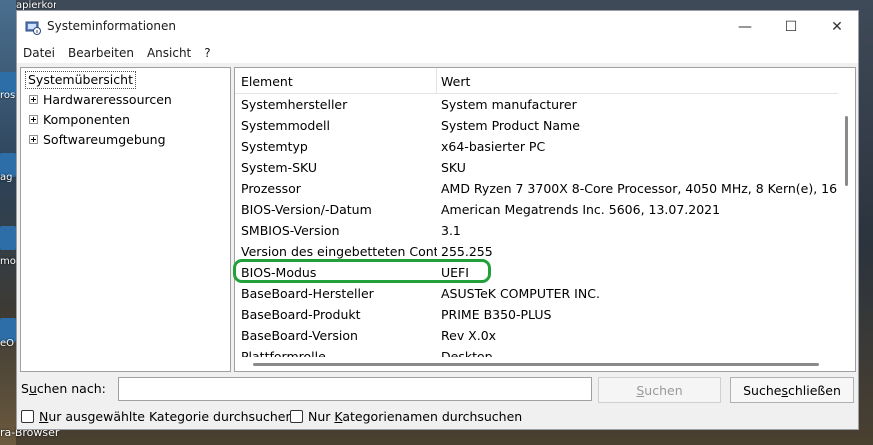  I want to click on desktop-icon-label: ag, so click(6, 177).